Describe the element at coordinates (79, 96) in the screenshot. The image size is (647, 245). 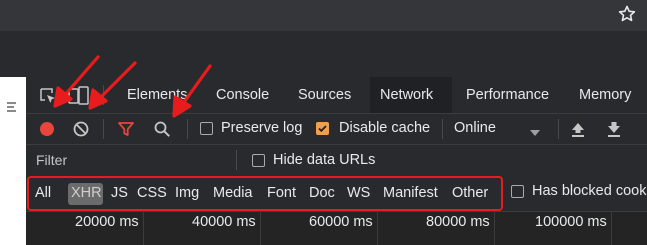
I see `device-toolbar-icon` at that location.